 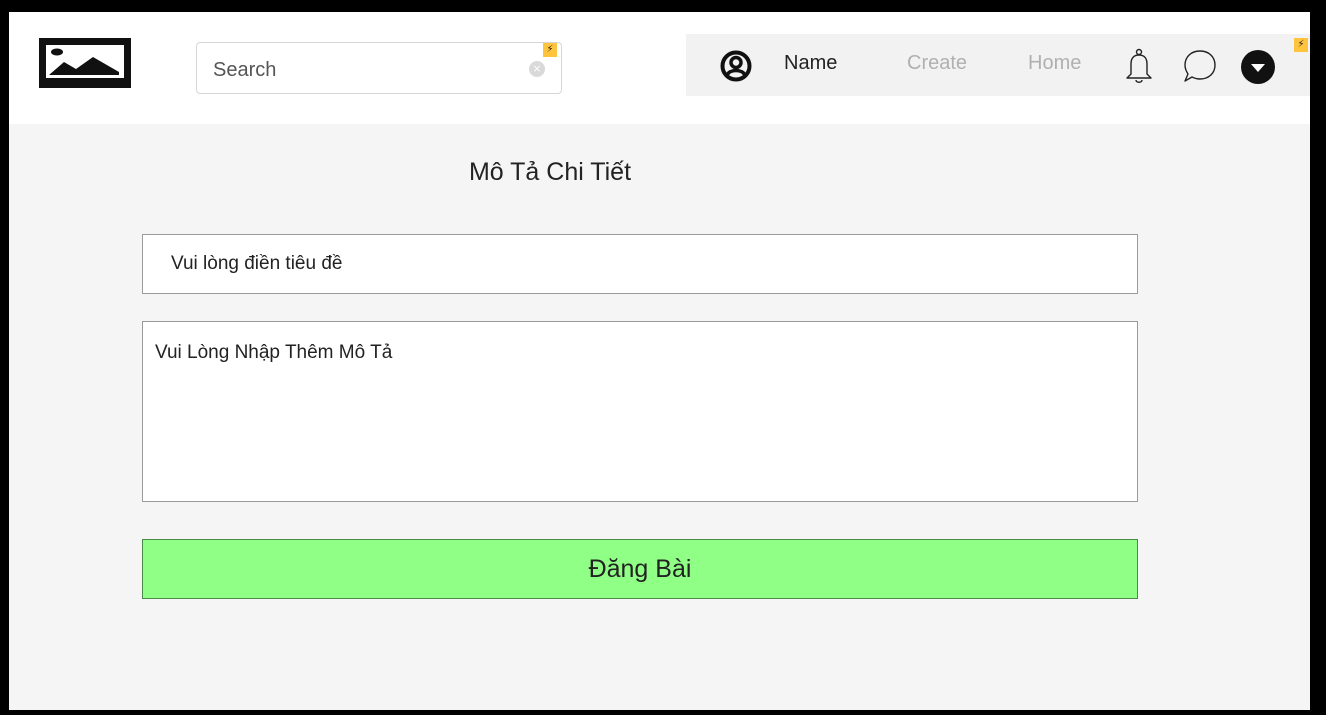 What do you see at coordinates (1258, 67) in the screenshot?
I see `chevron-down-circle-icon` at bounding box center [1258, 67].